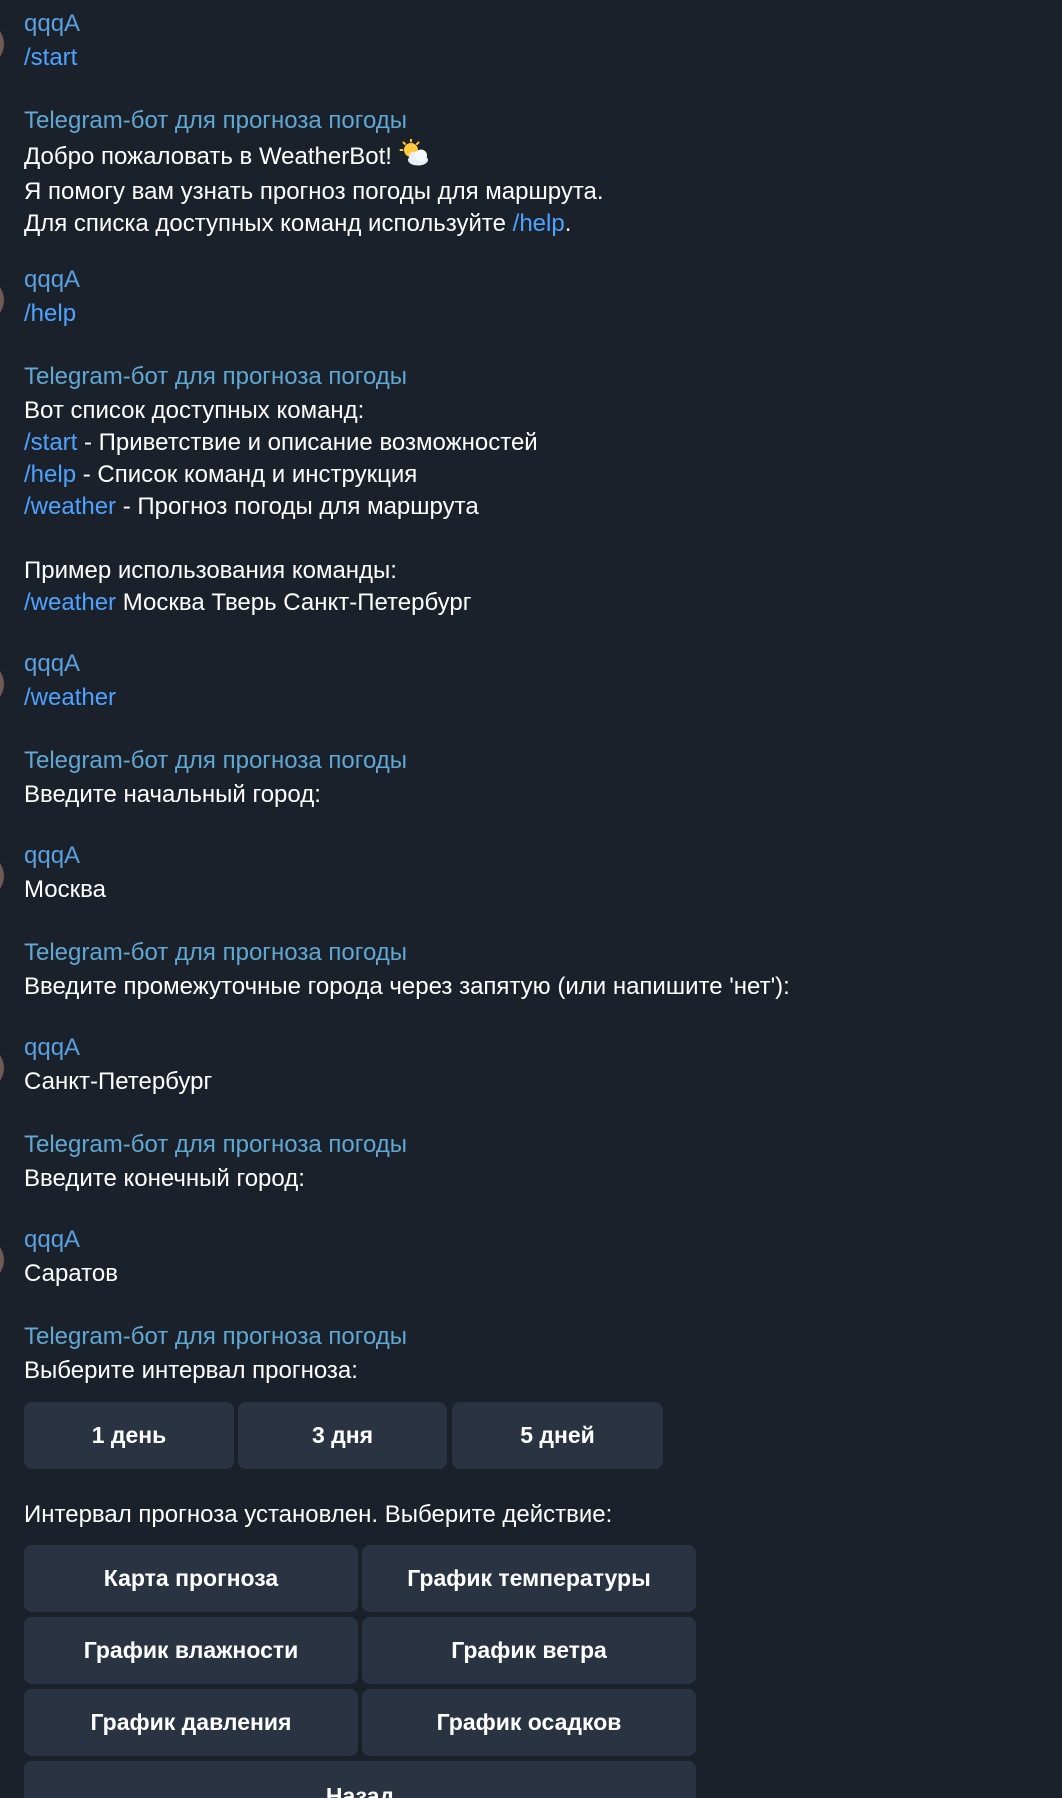 This screenshot has height=1798, width=1062. I want to click on interval-3-days-button: 3 дня, so click(342, 1435).